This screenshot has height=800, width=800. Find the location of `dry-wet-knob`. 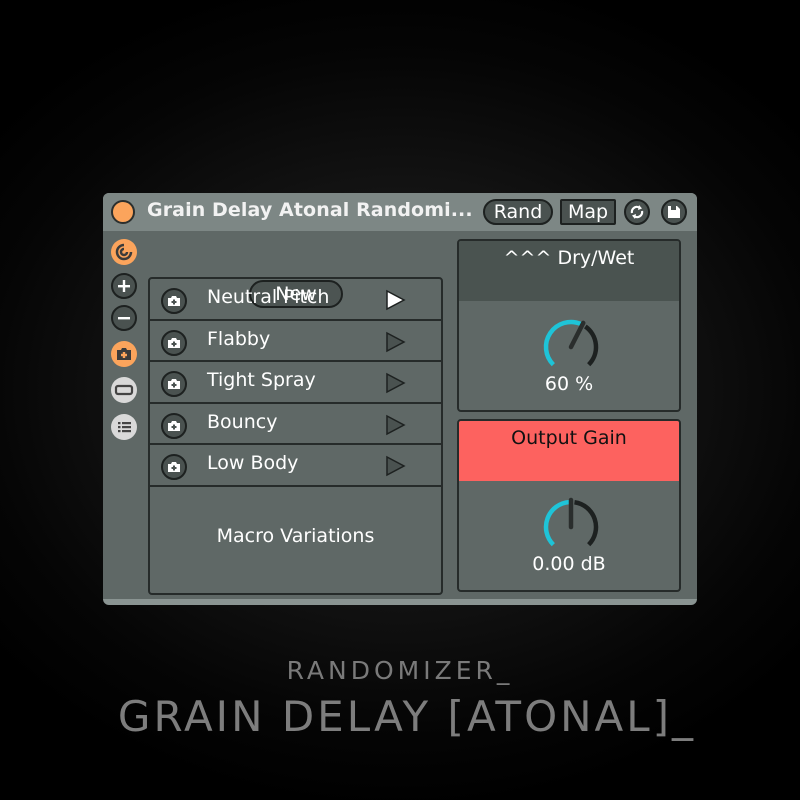

dry-wet-knob is located at coordinates (571, 347).